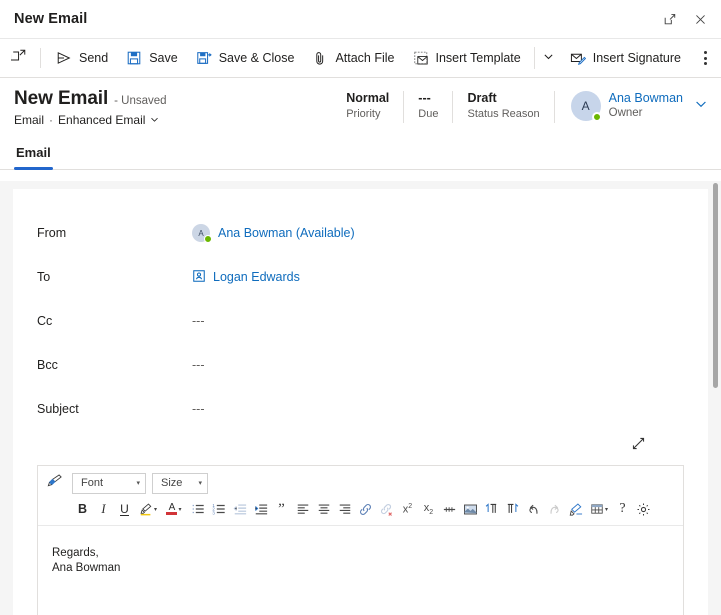 The image size is (721, 615). What do you see at coordinates (281, 509) in the screenshot?
I see `blockquote-button: ”` at bounding box center [281, 509].